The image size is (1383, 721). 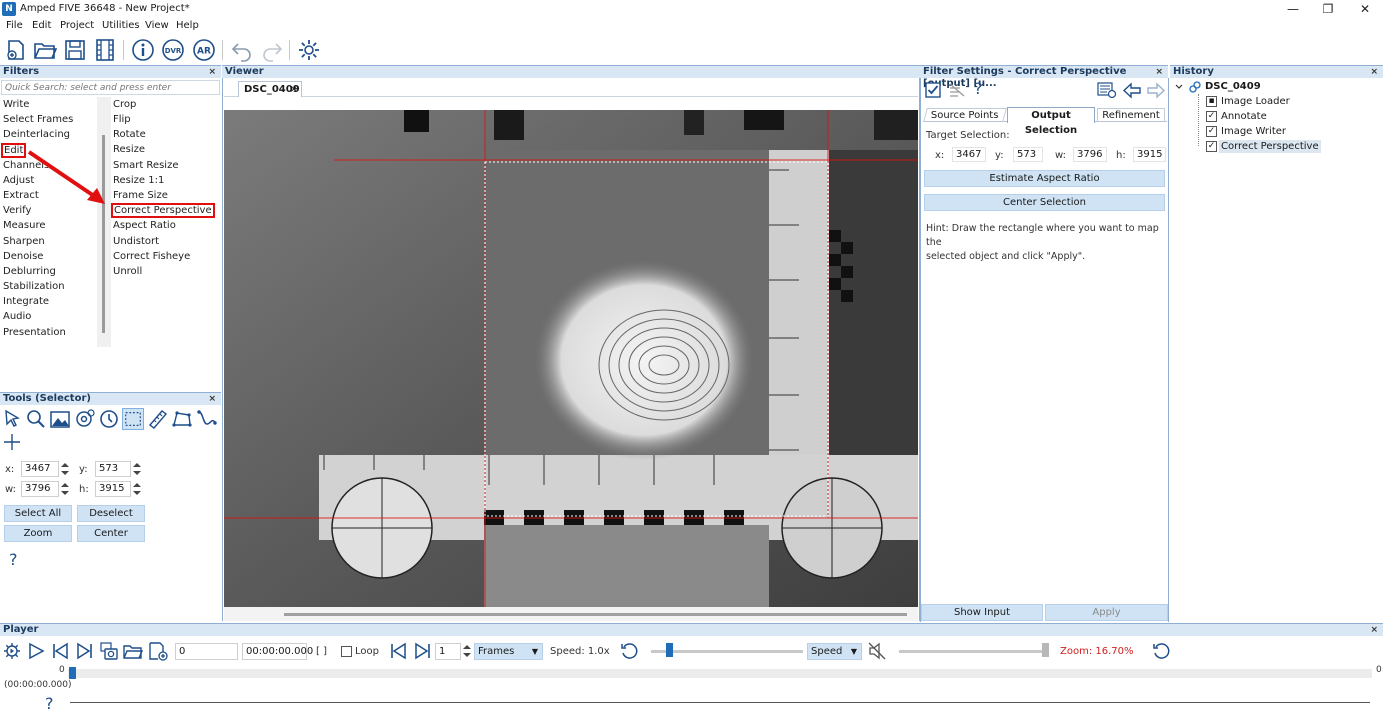 What do you see at coordinates (127, 271) in the screenshot?
I see `filter-unroll: Unroll` at bounding box center [127, 271].